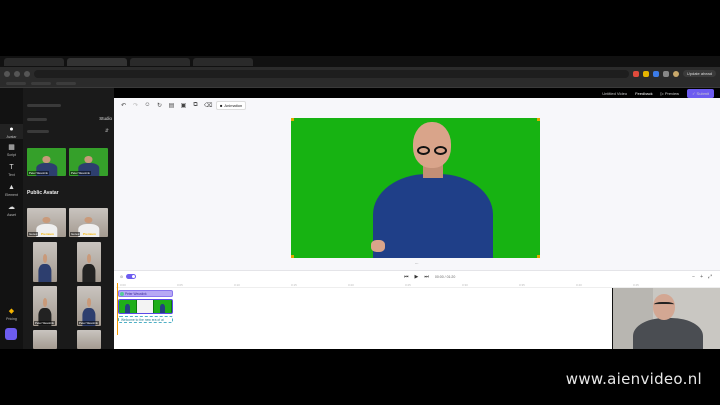 The image size is (720, 405). What do you see at coordinates (579, 285) in the screenshot?
I see `ruler-tick-label: 0:40` at bounding box center [579, 285].